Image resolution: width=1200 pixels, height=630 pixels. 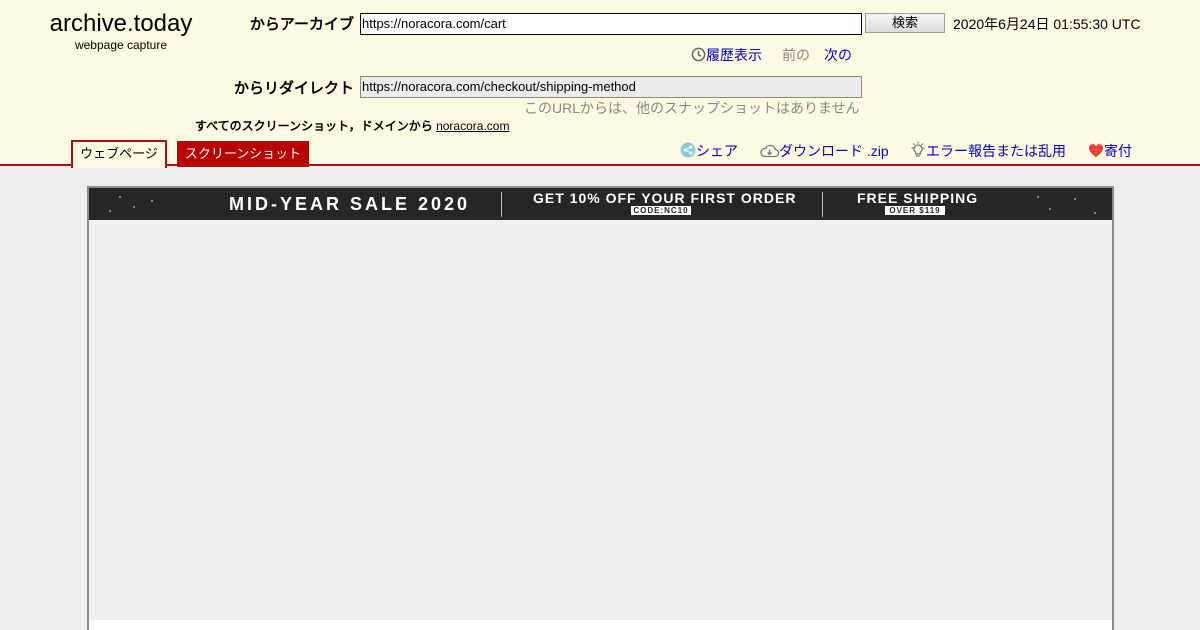 What do you see at coordinates (918, 151) in the screenshot?
I see `bulb-icon` at bounding box center [918, 151].